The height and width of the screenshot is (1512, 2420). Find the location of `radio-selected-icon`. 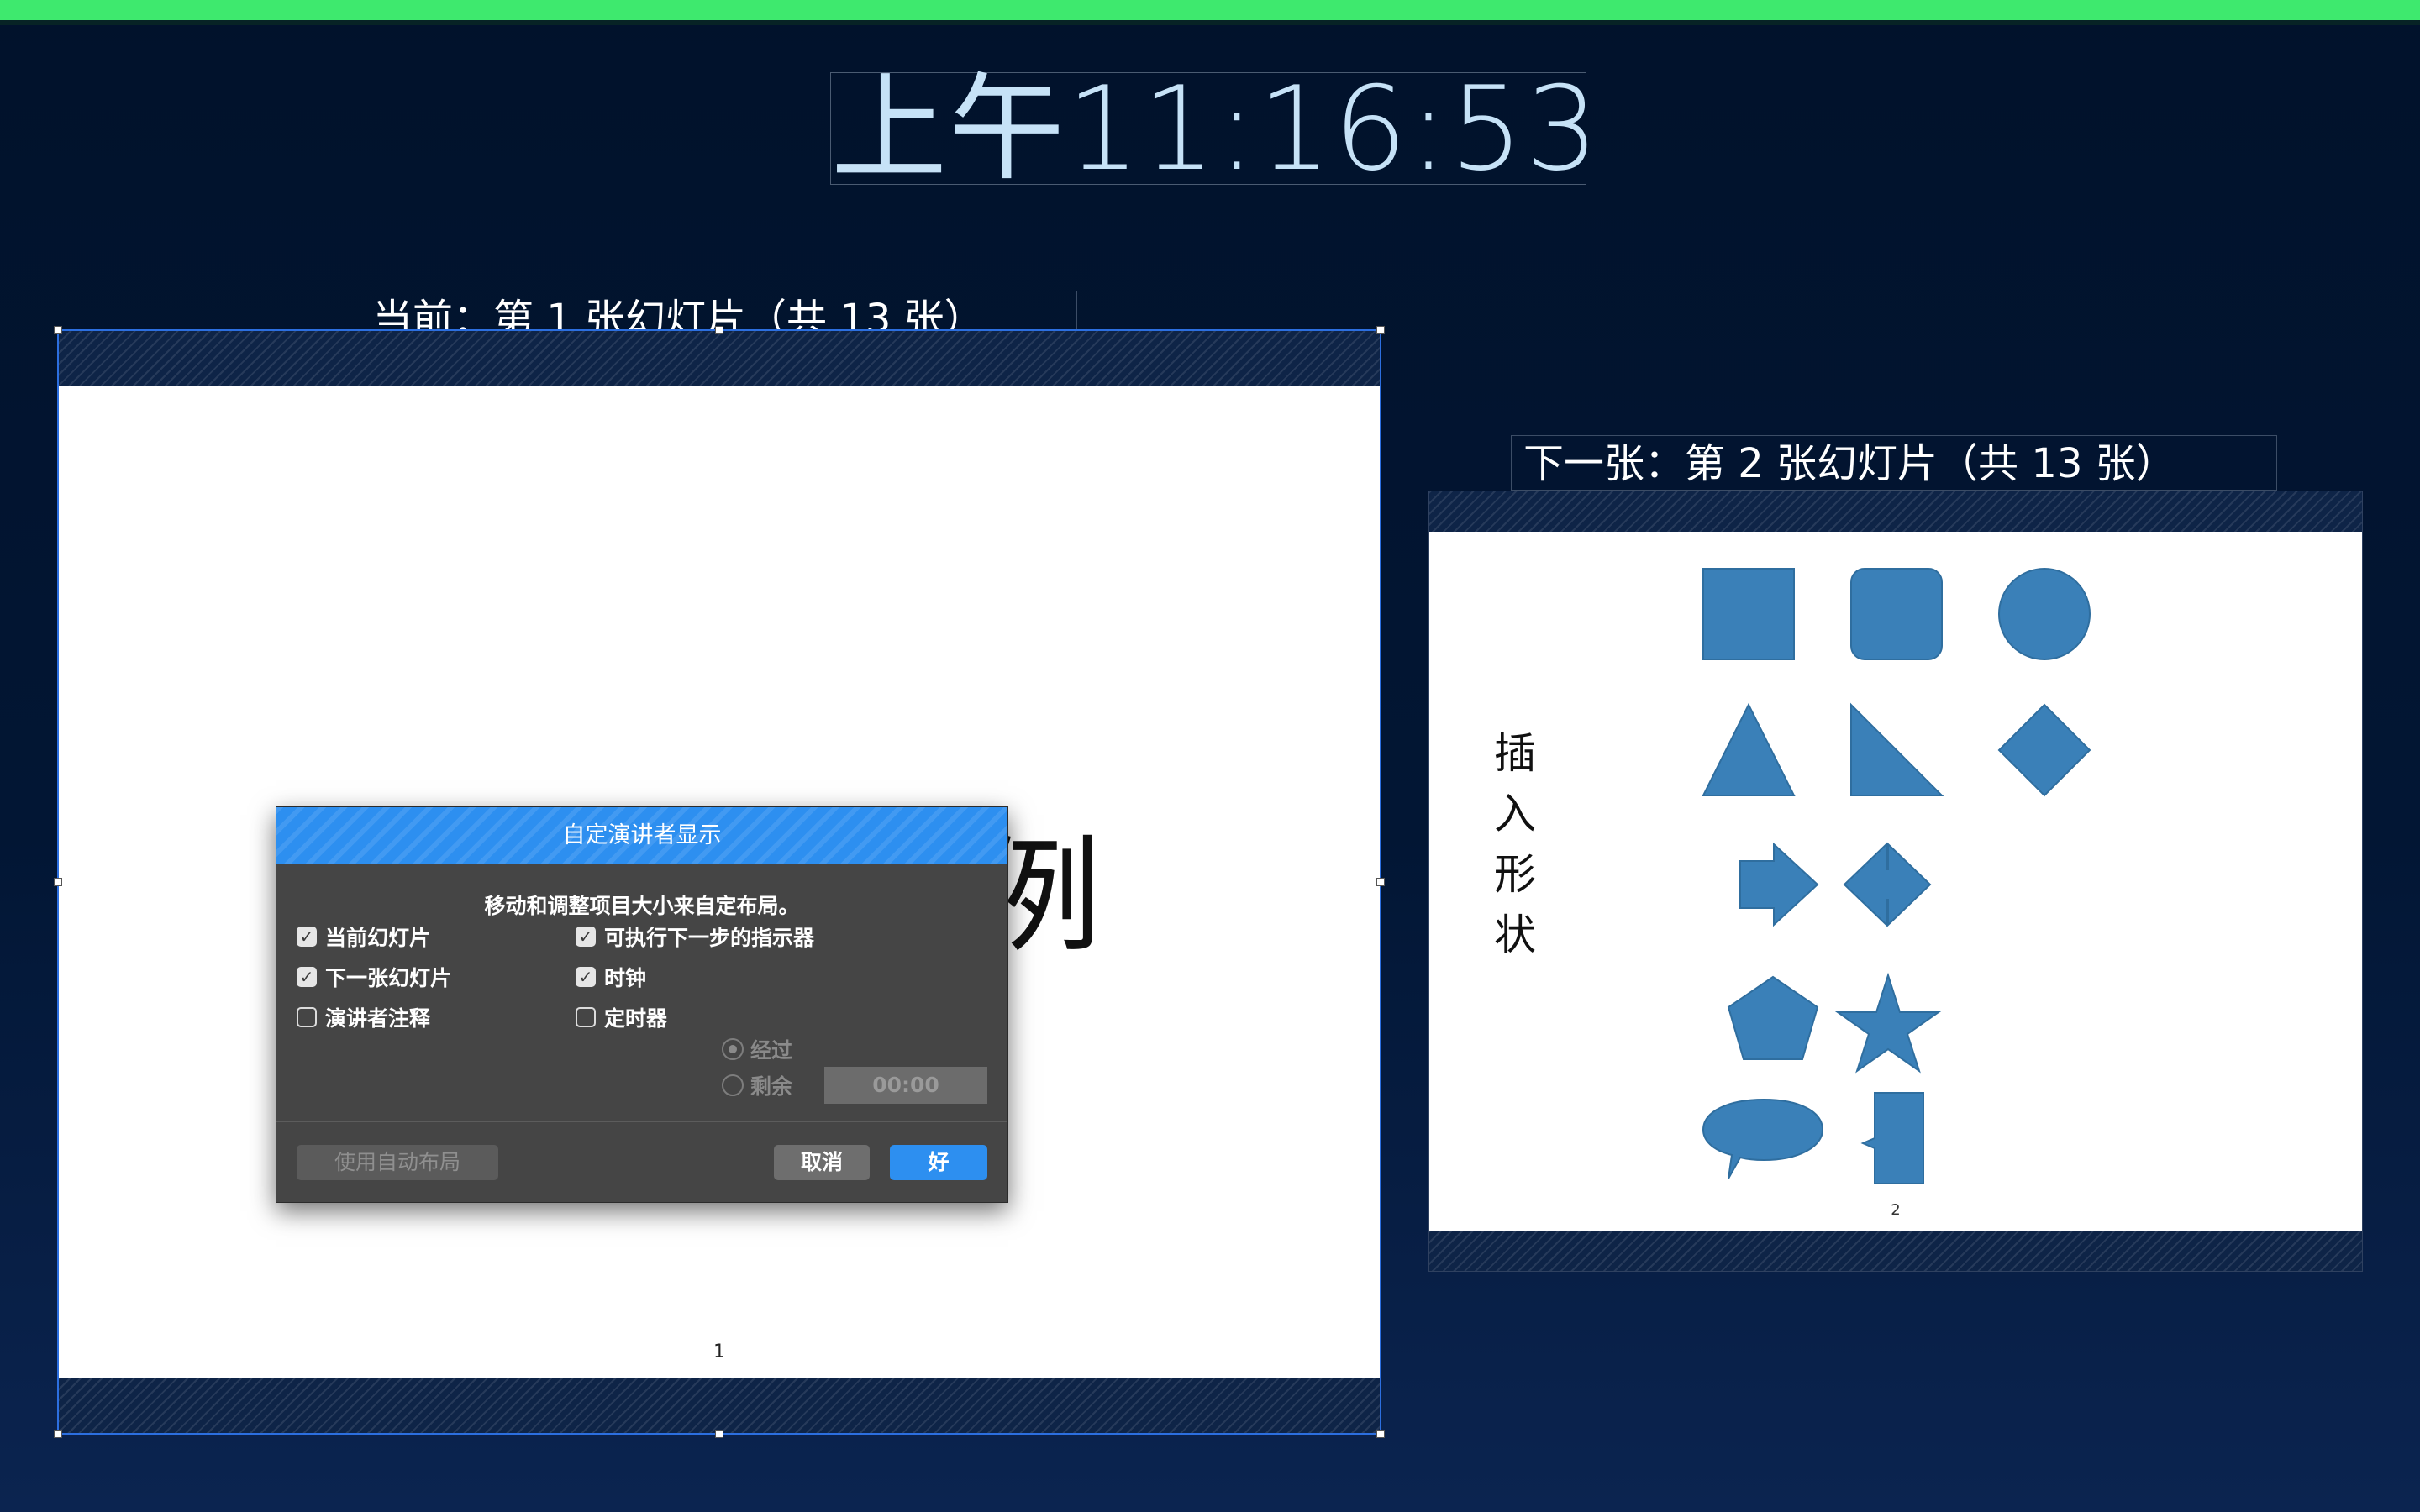

radio-selected-icon is located at coordinates (733, 1049).